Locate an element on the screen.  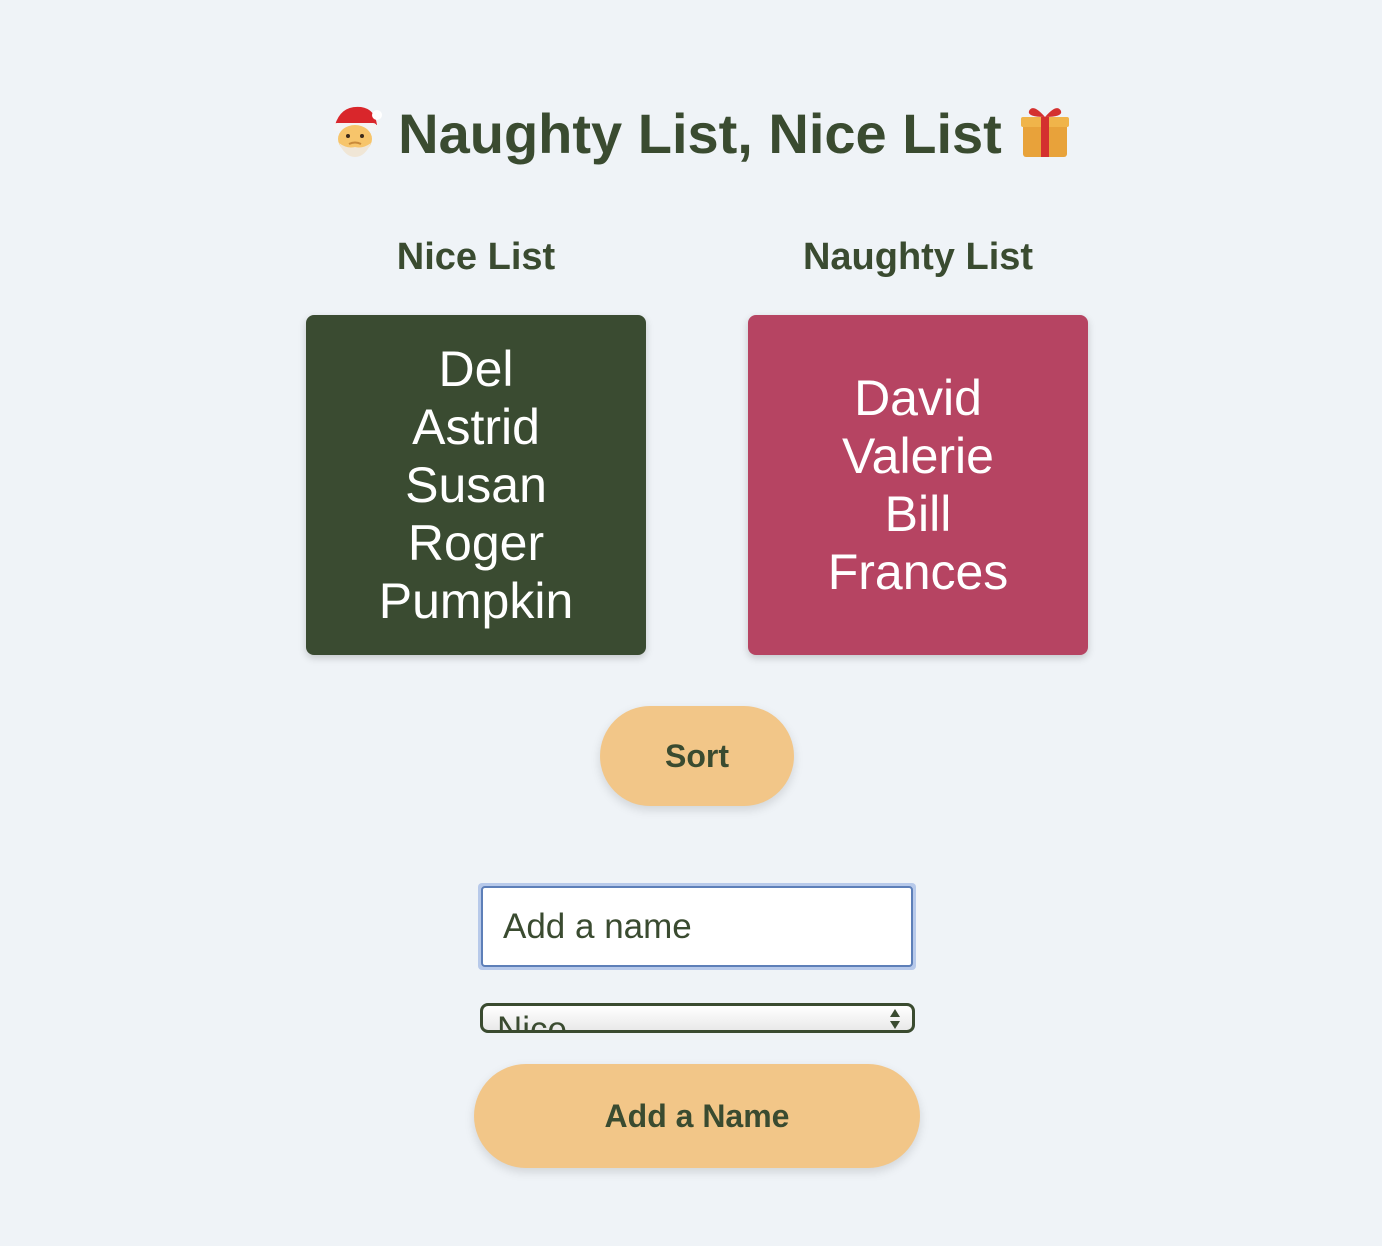
gift-icon is located at coordinates (1045, 132).